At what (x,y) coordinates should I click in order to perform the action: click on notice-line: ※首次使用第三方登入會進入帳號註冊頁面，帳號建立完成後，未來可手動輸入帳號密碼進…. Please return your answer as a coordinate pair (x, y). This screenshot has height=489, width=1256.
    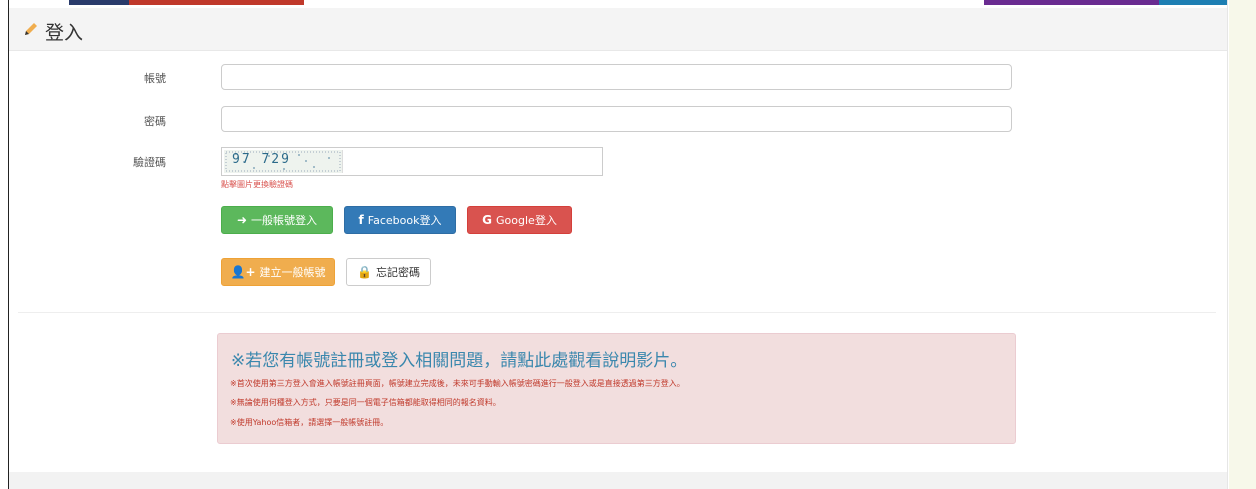
    Looking at the image, I should click on (457, 383).